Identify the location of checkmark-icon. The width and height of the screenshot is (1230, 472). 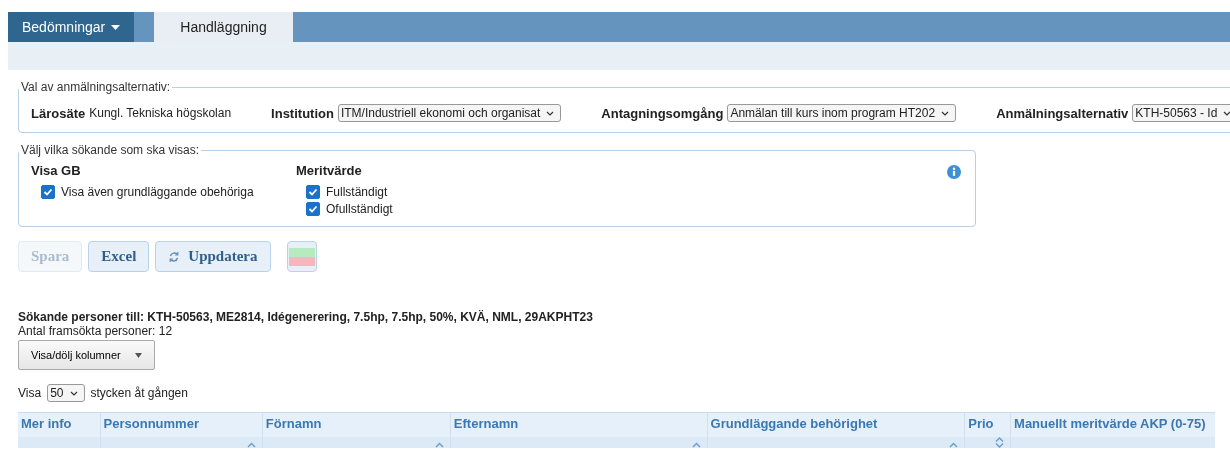
(48, 192).